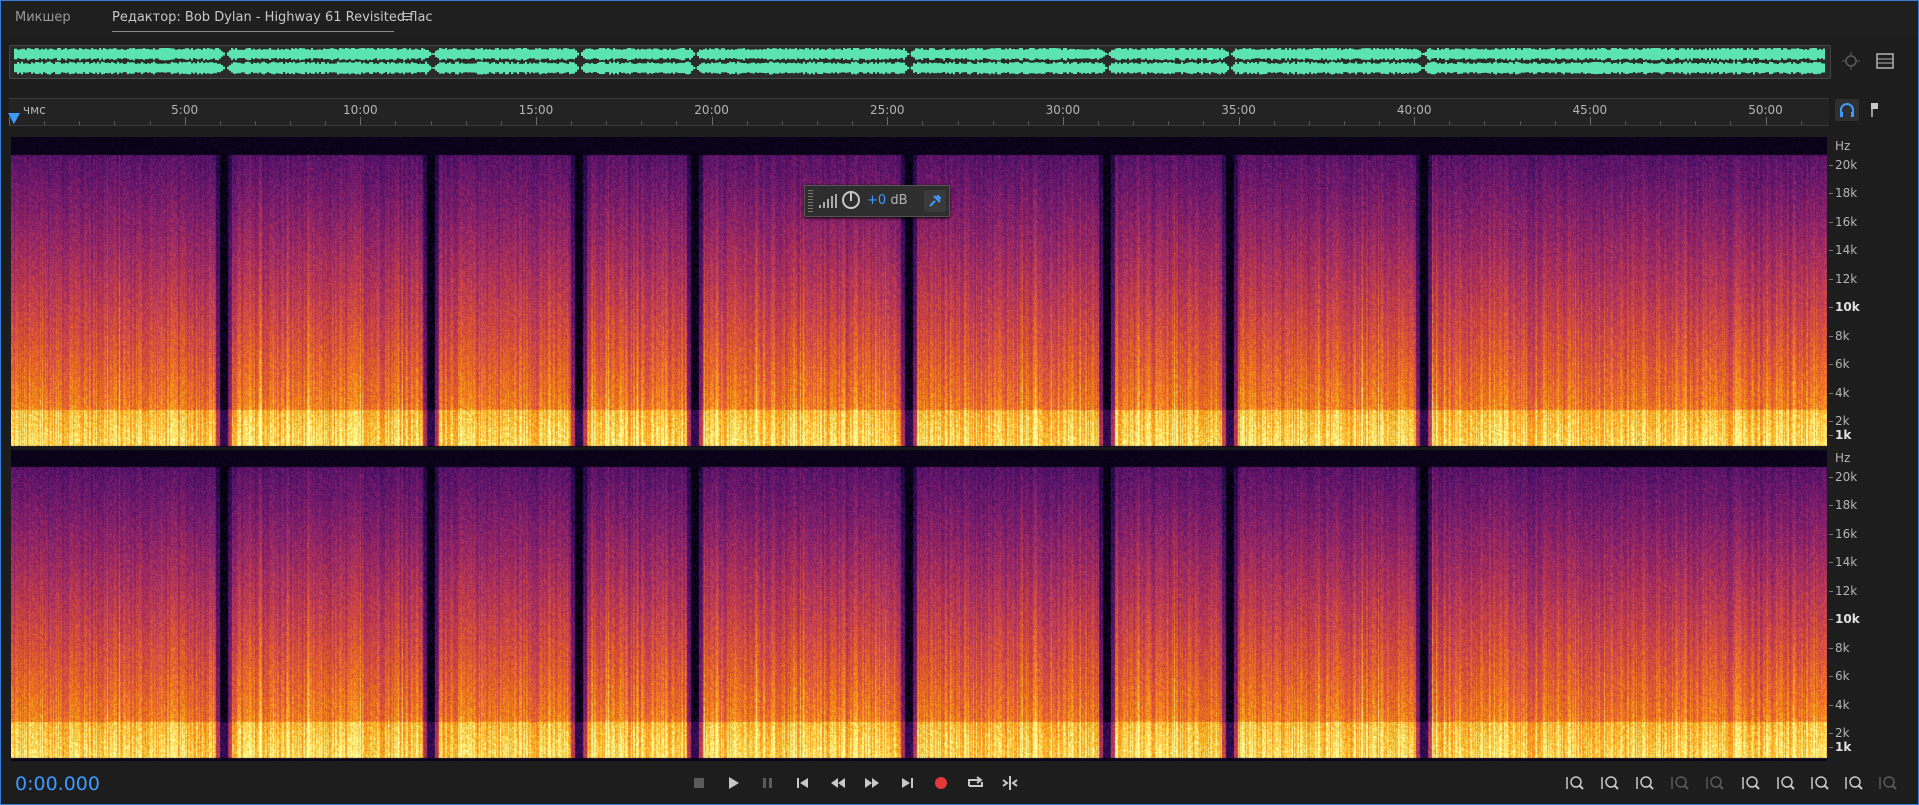  I want to click on gain-value: +0, so click(877, 200).